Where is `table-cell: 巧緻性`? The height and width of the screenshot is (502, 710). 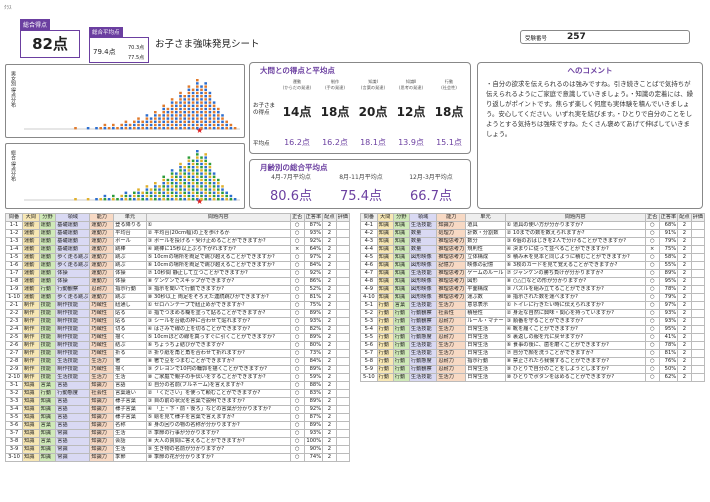
table-cell: 巧緻性 is located at coordinates (102, 345).